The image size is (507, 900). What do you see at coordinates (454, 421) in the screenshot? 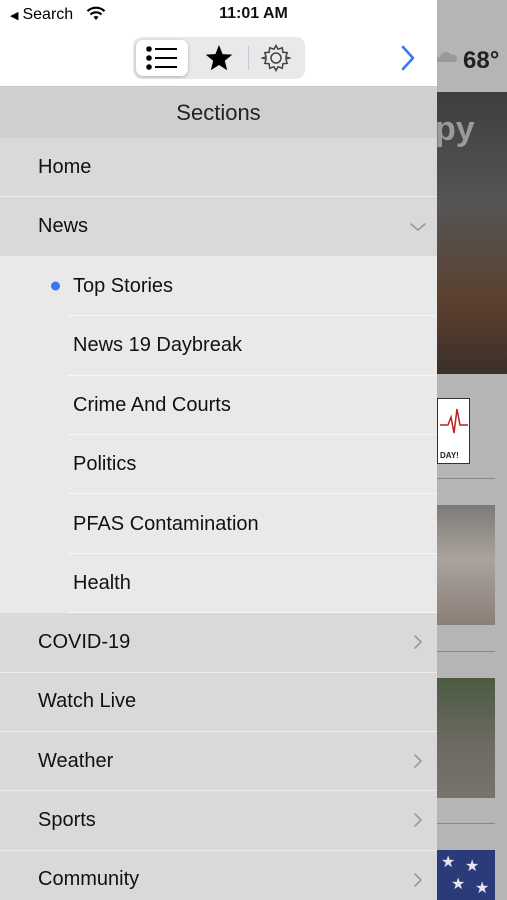
I see `heartbeat-icon` at bounding box center [454, 421].